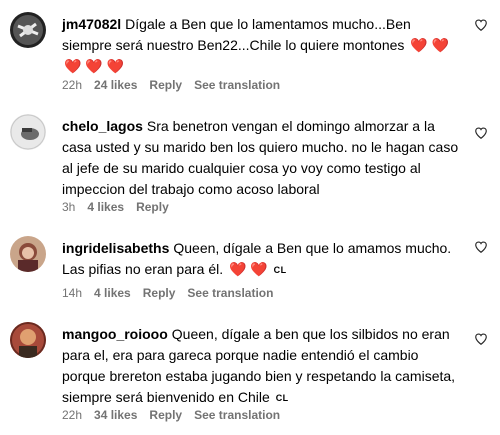 The width and height of the screenshot is (500, 435). I want to click on comment-time: 3h, so click(69, 207).